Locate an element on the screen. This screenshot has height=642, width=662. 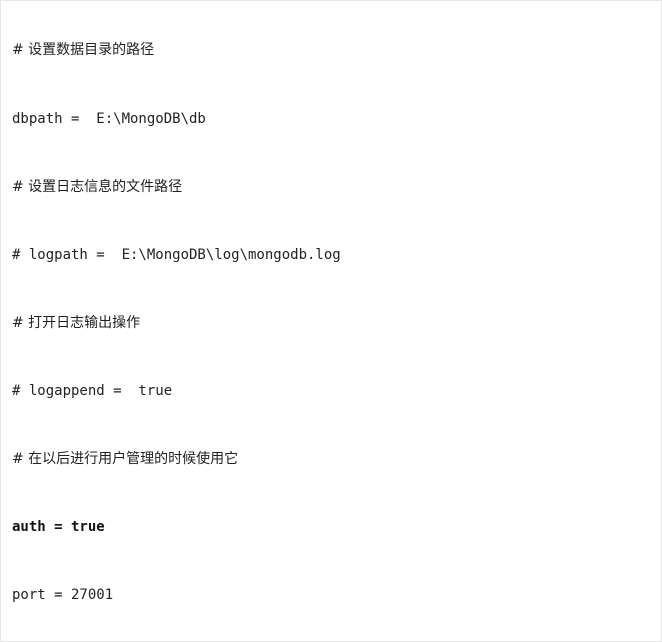
config-line-logappend: # logappend = true is located at coordinates (92, 391).